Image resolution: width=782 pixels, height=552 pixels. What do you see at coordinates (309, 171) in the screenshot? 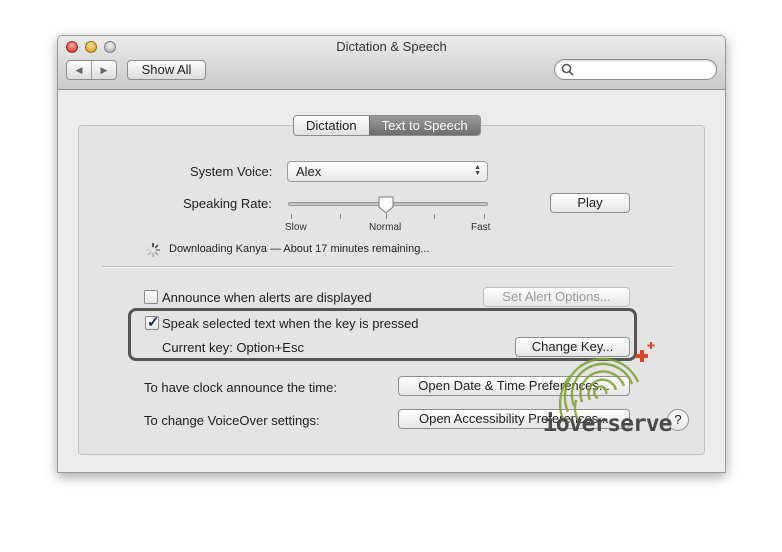
I see `system-voice-value: Alex` at bounding box center [309, 171].